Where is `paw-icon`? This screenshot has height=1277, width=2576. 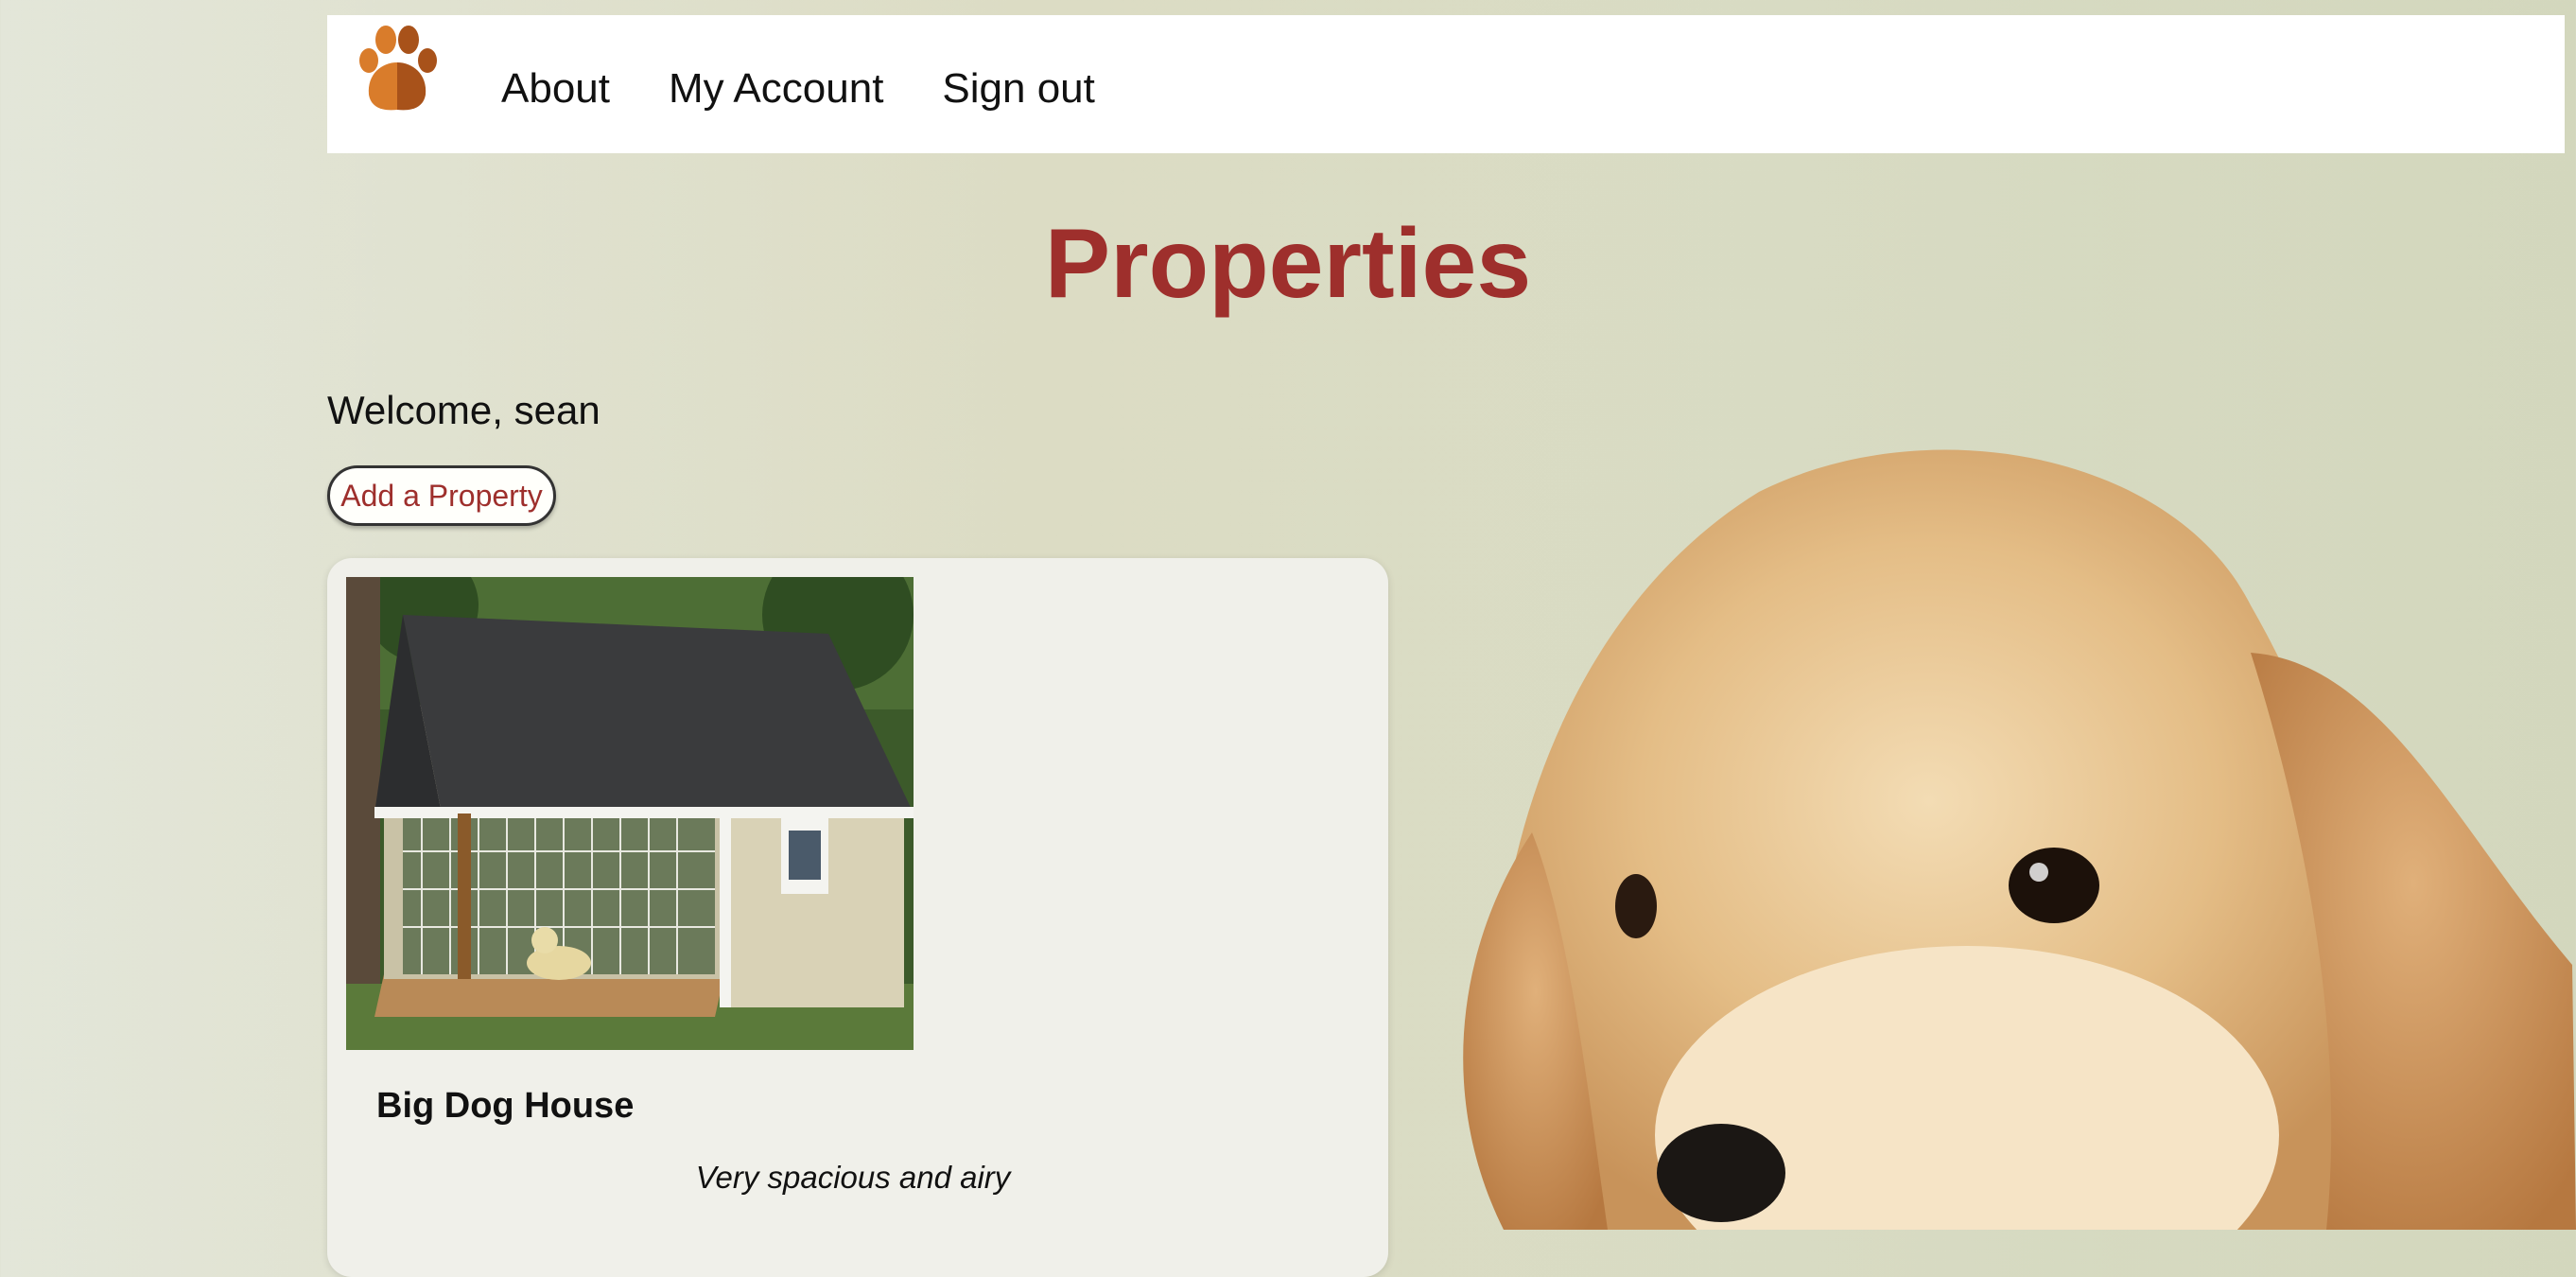 paw-icon is located at coordinates (397, 66).